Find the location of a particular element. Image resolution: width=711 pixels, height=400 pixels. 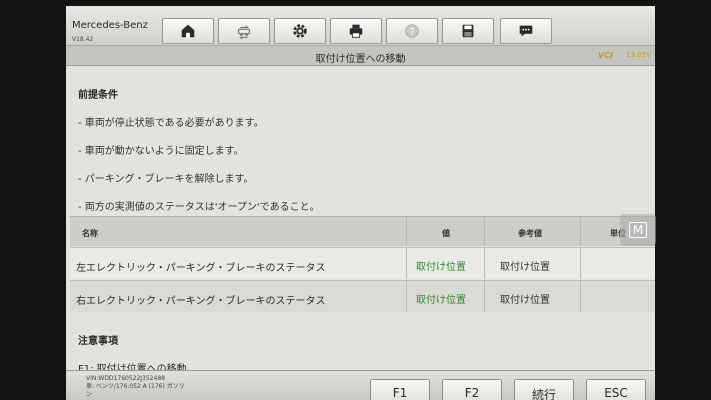

vin-label: VIN:WDD1760522J352488 is located at coordinates (125, 378).